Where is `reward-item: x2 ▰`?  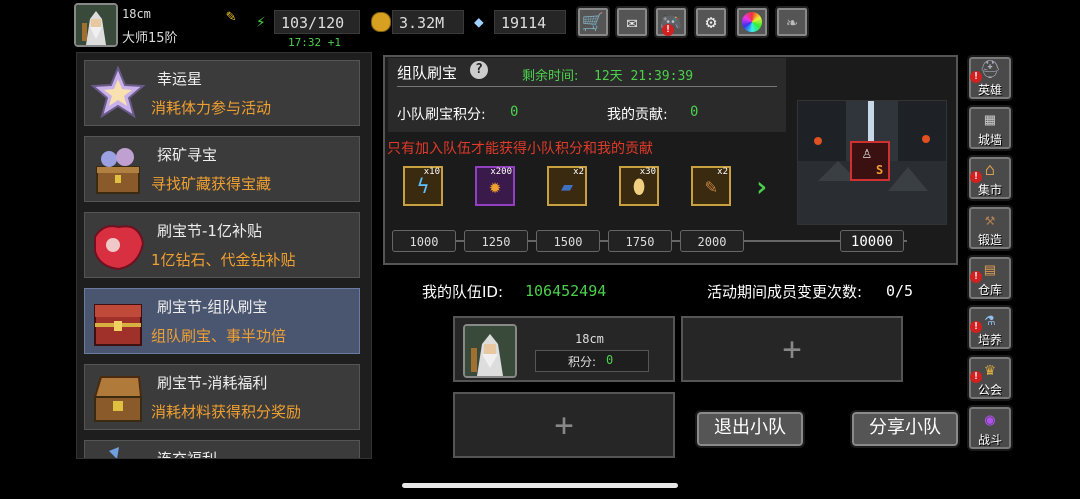 reward-item: x2 ▰ is located at coordinates (567, 186).